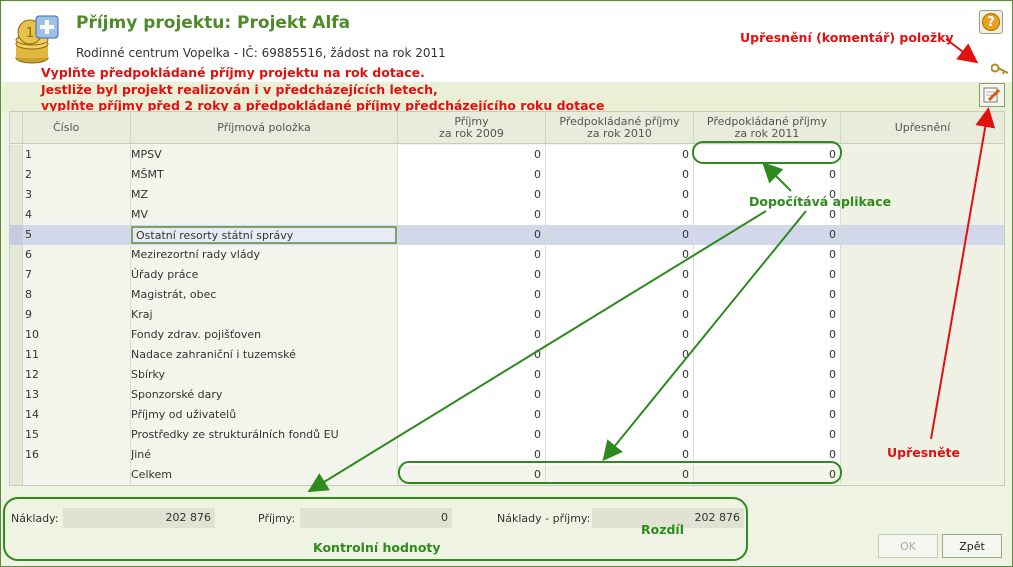 The width and height of the screenshot is (1013, 567). I want to click on row-item-name: Prostředky ze strukturálních fondů EU, so click(264, 435).